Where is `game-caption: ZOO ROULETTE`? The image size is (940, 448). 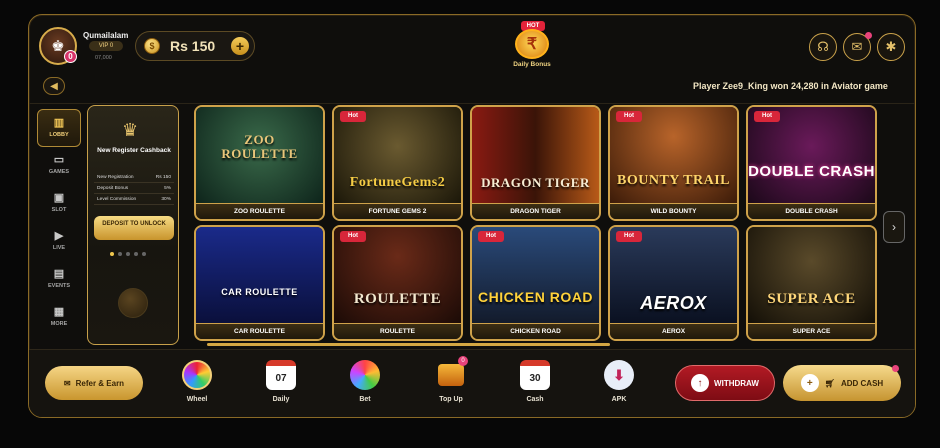
game-caption: ZOO ROULETTE is located at coordinates (259, 211).